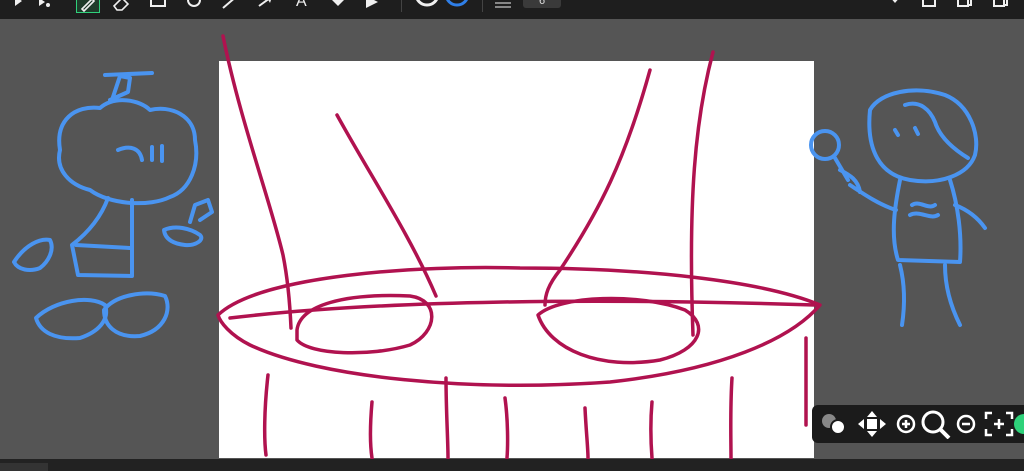  What do you see at coordinates (427, 6) in the screenshot?
I see `stroke-color-swatch` at bounding box center [427, 6].